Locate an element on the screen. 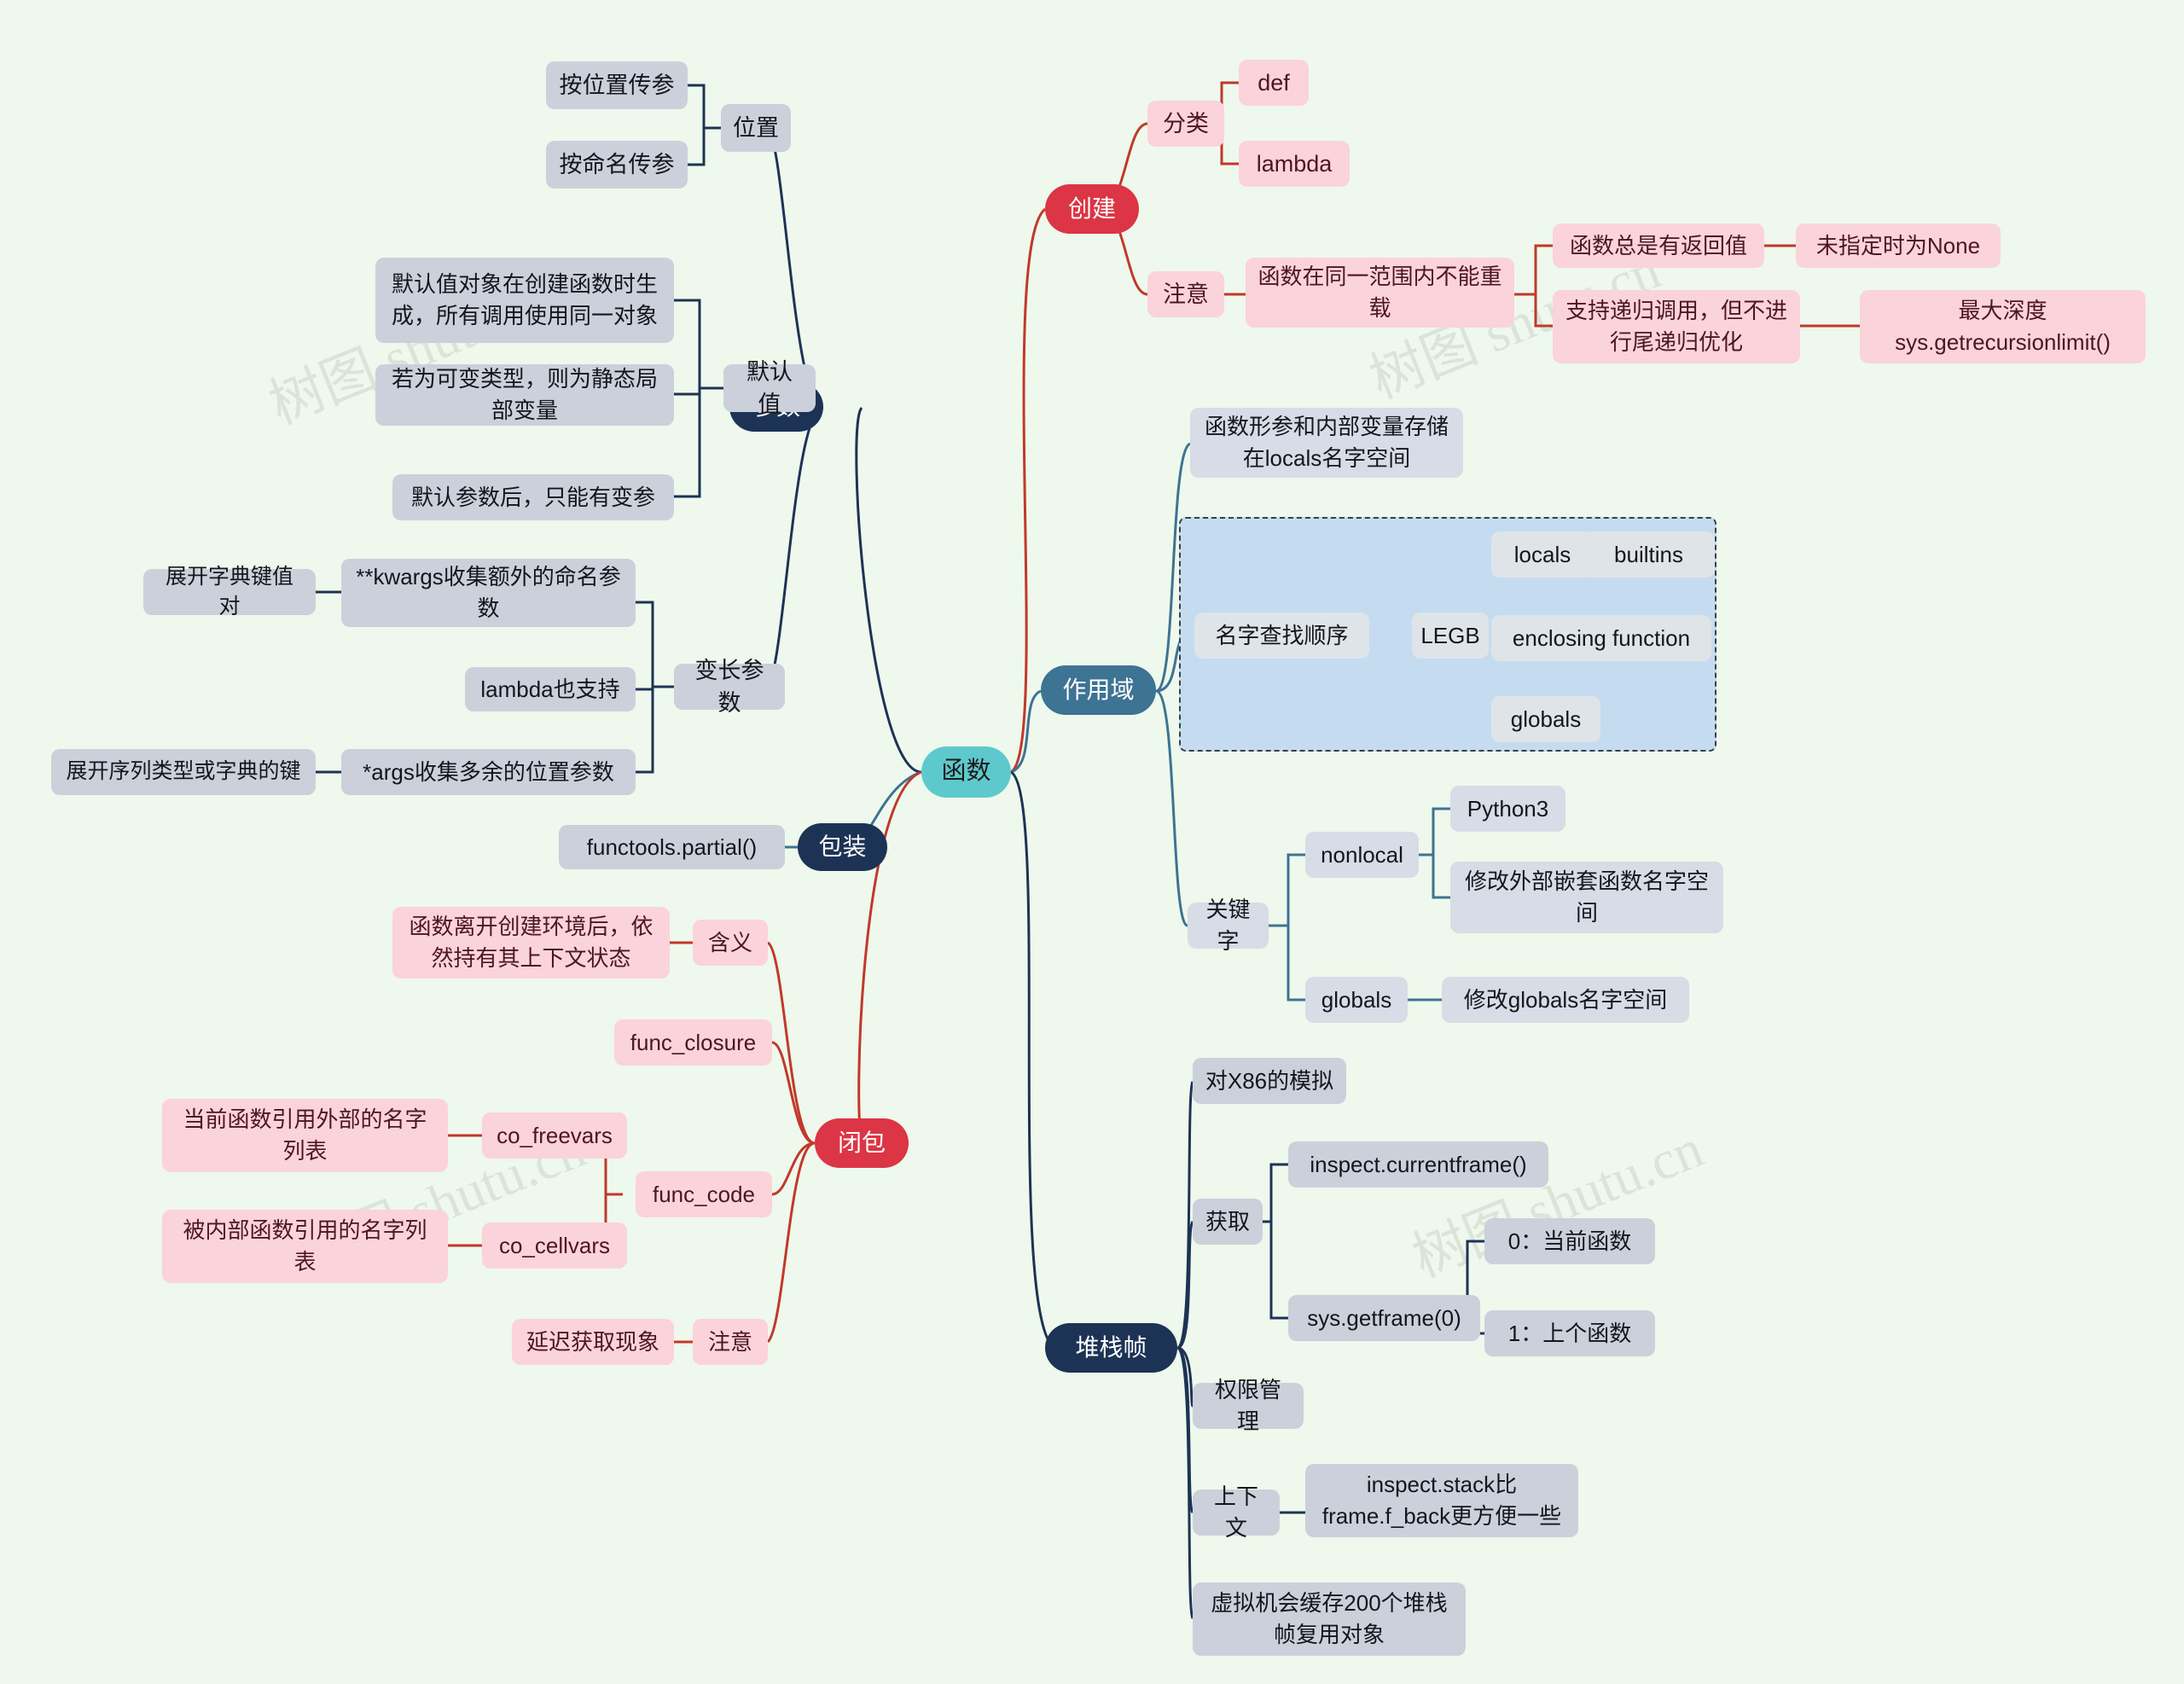 The image size is (2184, 1684). leaf-modify-globals-namespace: 修改globals名字空间 is located at coordinates (1566, 1000).